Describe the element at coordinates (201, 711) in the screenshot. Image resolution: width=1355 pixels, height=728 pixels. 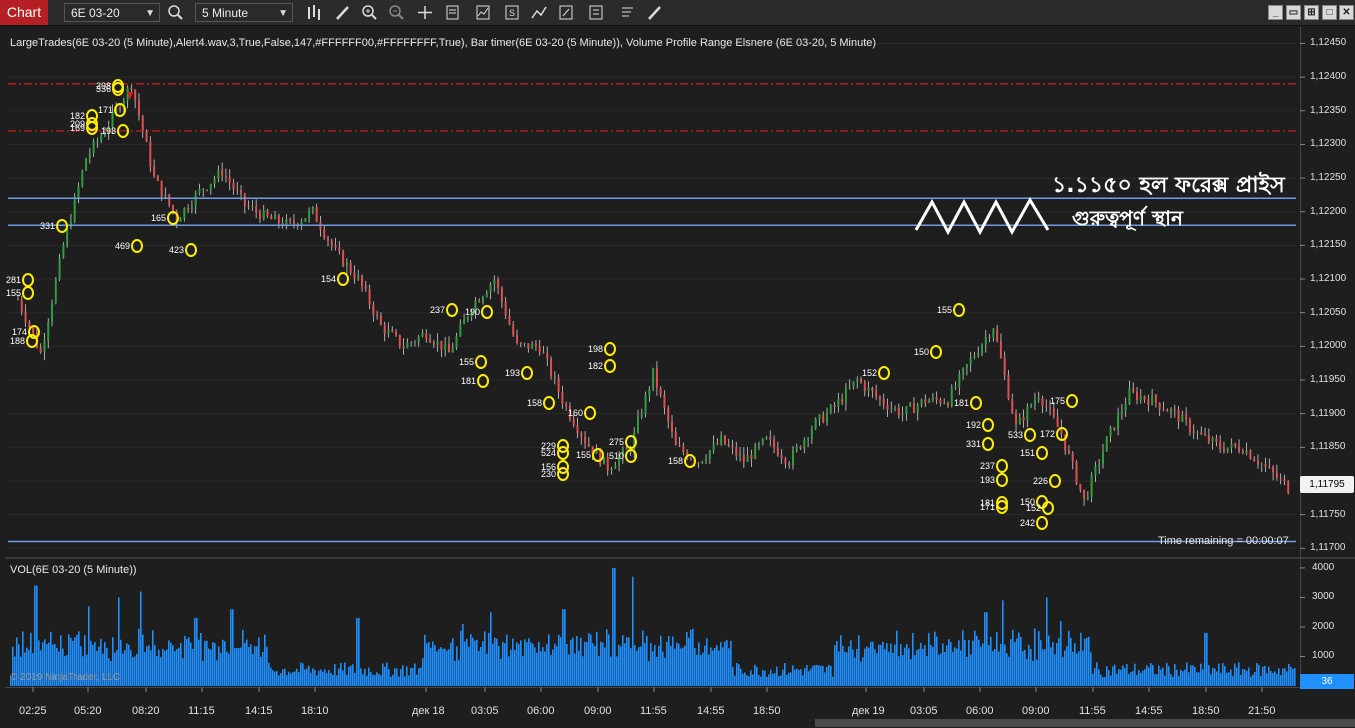
I see `time-axis-label: 11:15` at that location.